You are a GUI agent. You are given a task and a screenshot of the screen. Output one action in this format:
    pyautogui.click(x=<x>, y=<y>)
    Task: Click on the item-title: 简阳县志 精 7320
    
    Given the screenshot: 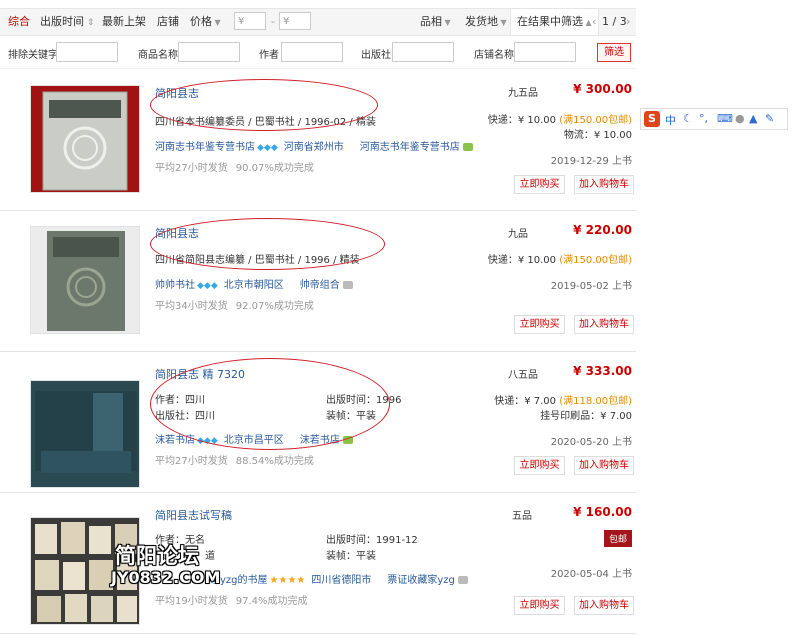 What is the action you would take?
    pyautogui.click(x=200, y=374)
    